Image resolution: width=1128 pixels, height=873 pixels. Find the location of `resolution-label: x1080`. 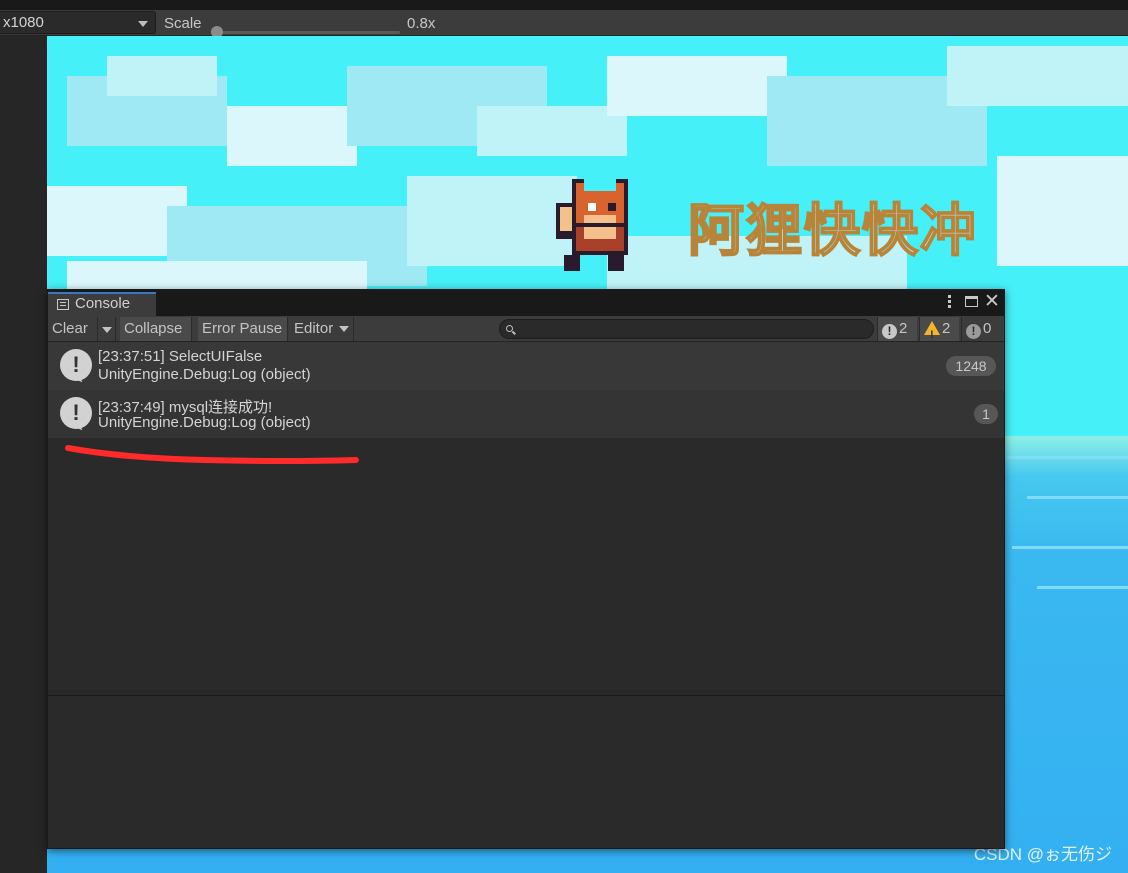

resolution-label: x1080 is located at coordinates (23, 22).